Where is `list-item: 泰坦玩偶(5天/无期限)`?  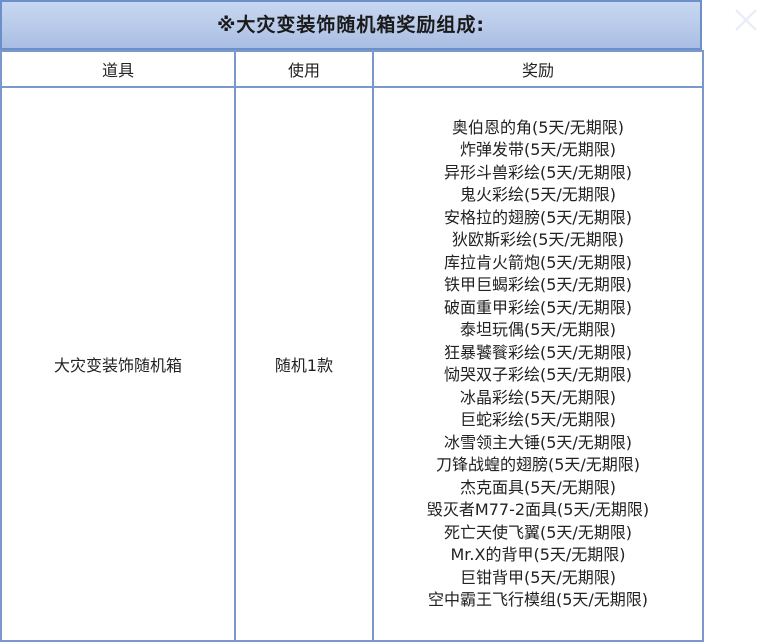 list-item: 泰坦玩偶(5天/无期限) is located at coordinates (538, 329).